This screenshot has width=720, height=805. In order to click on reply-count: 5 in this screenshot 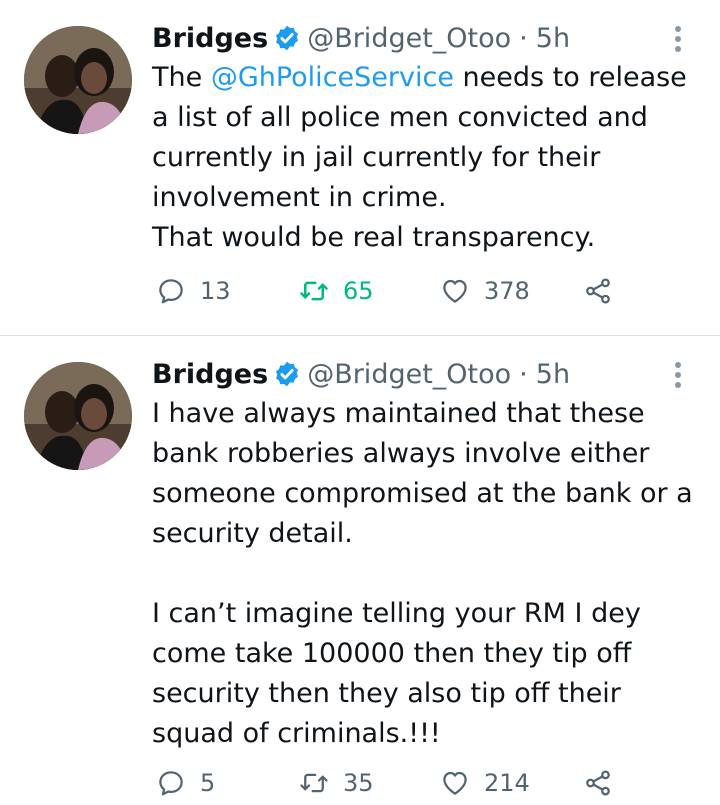, I will do `click(208, 783)`.